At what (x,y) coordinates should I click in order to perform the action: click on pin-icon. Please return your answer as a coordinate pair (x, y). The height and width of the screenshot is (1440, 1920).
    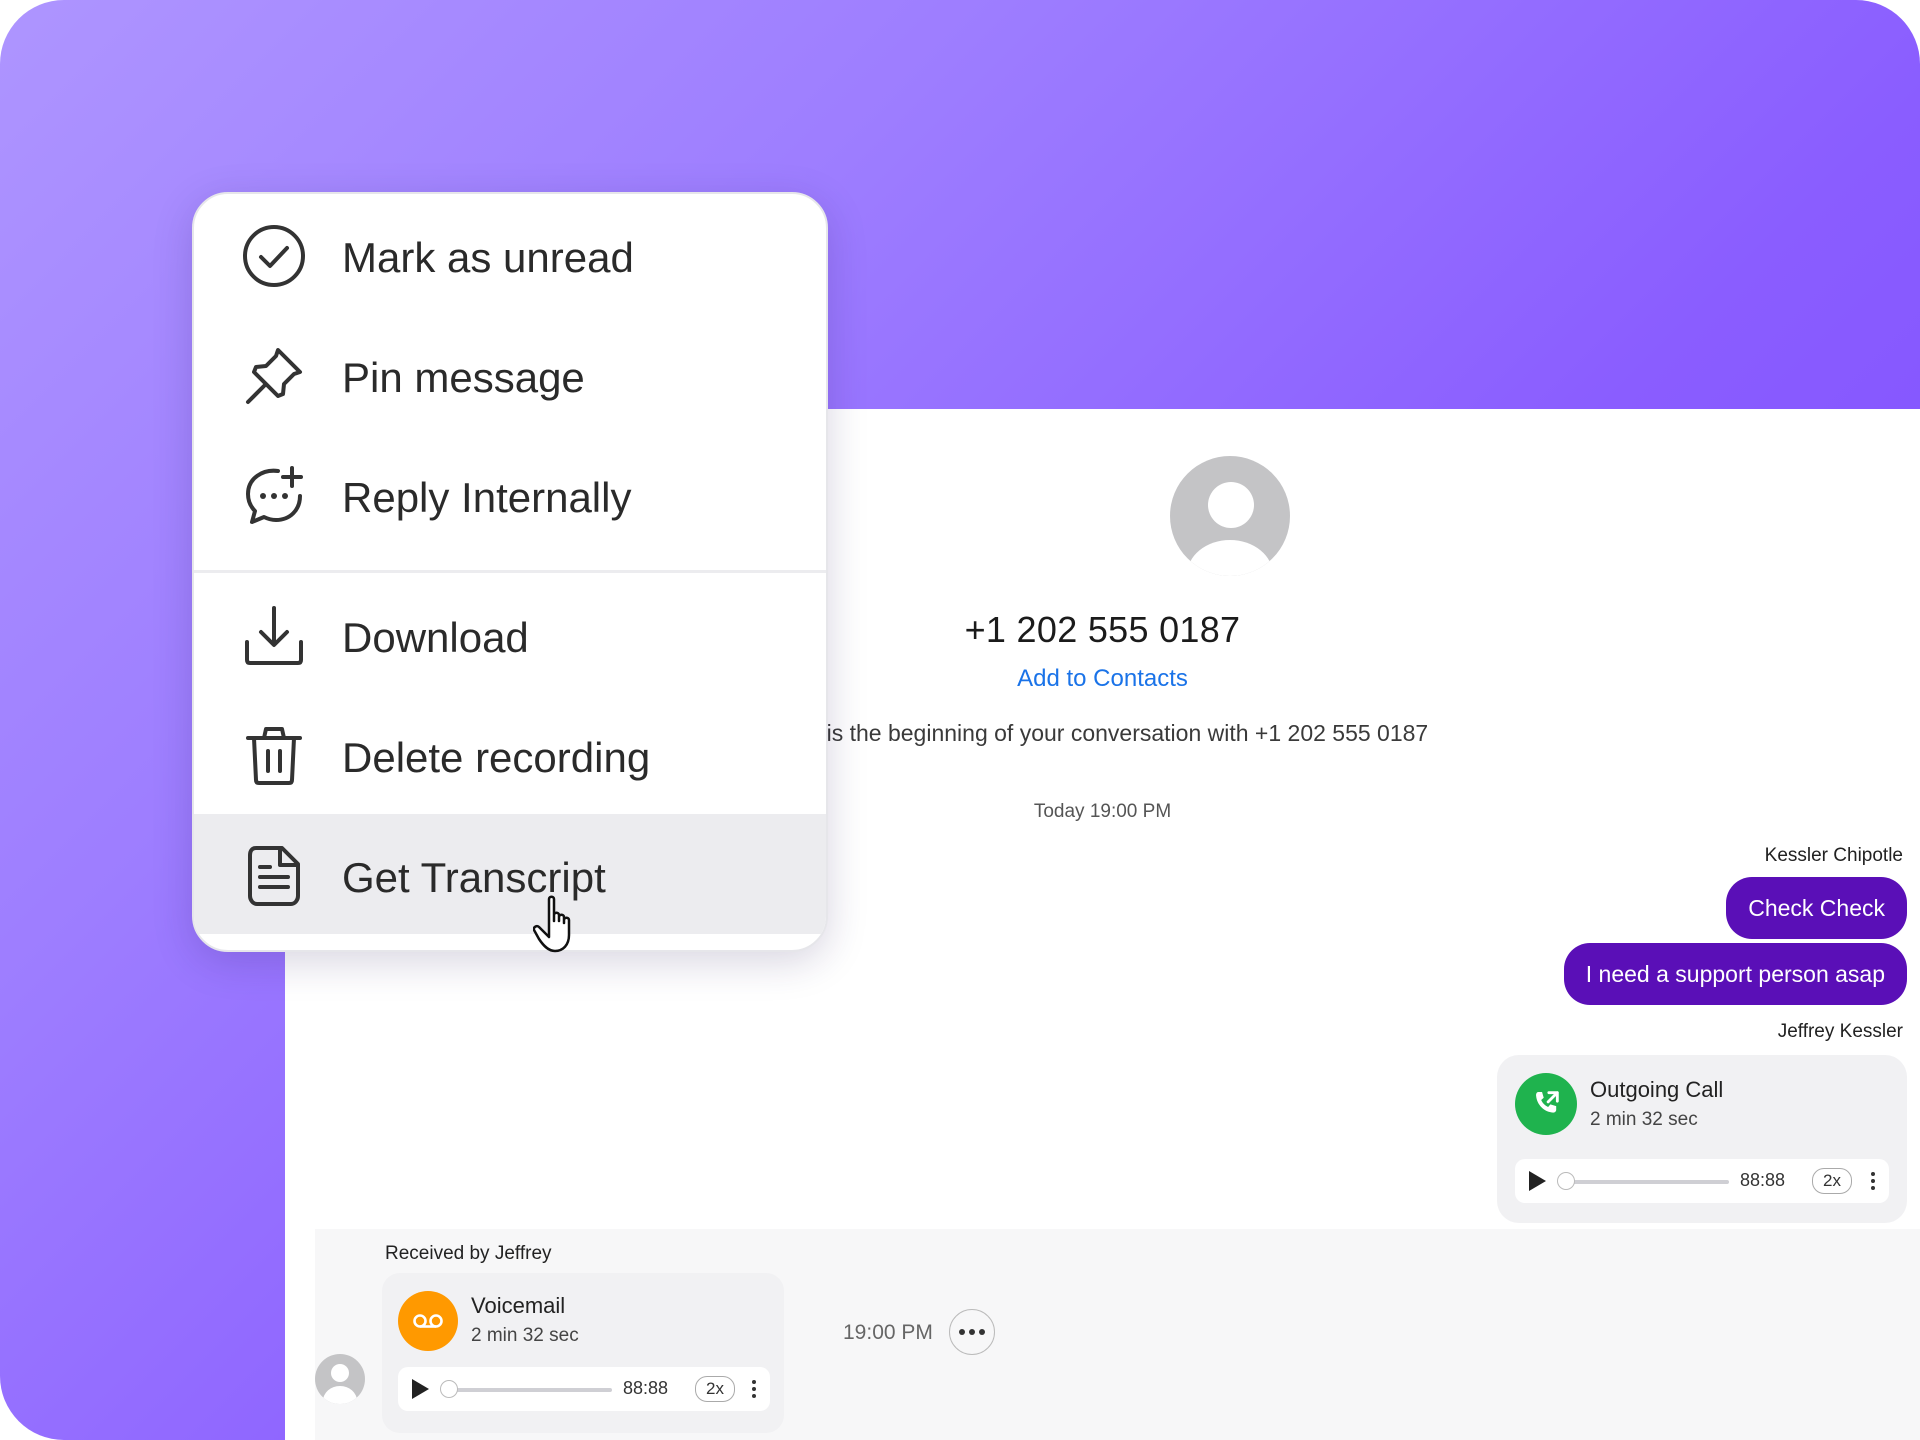
    Looking at the image, I should click on (274, 376).